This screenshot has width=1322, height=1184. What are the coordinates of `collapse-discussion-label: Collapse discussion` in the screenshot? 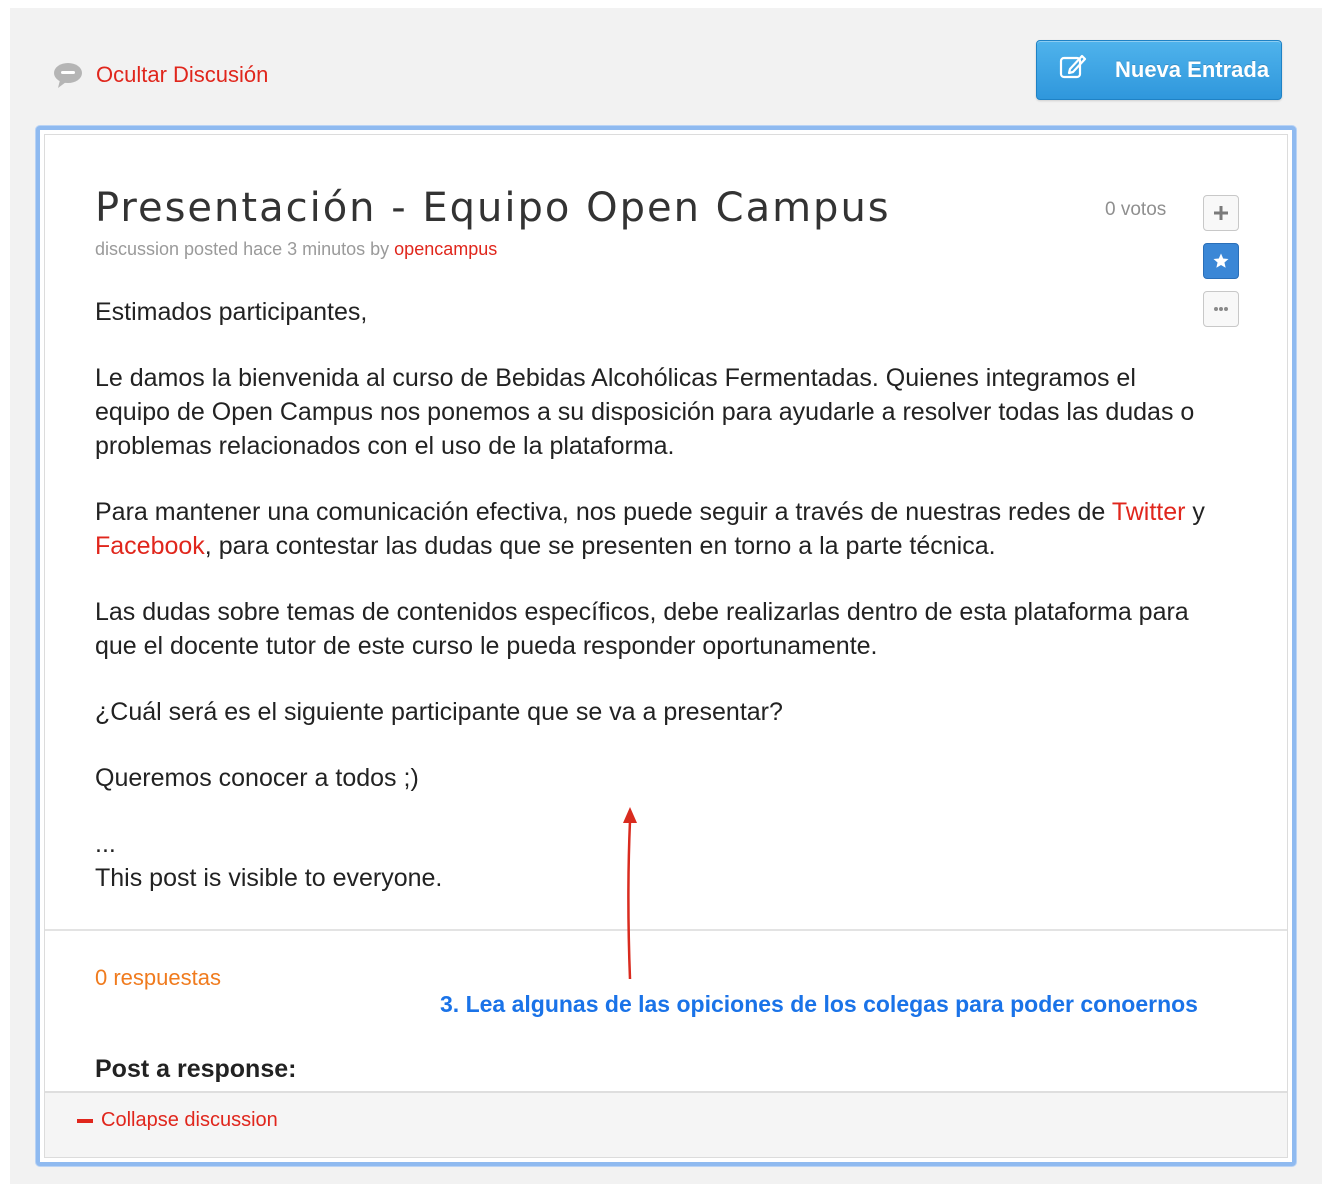 It's located at (189, 1120).